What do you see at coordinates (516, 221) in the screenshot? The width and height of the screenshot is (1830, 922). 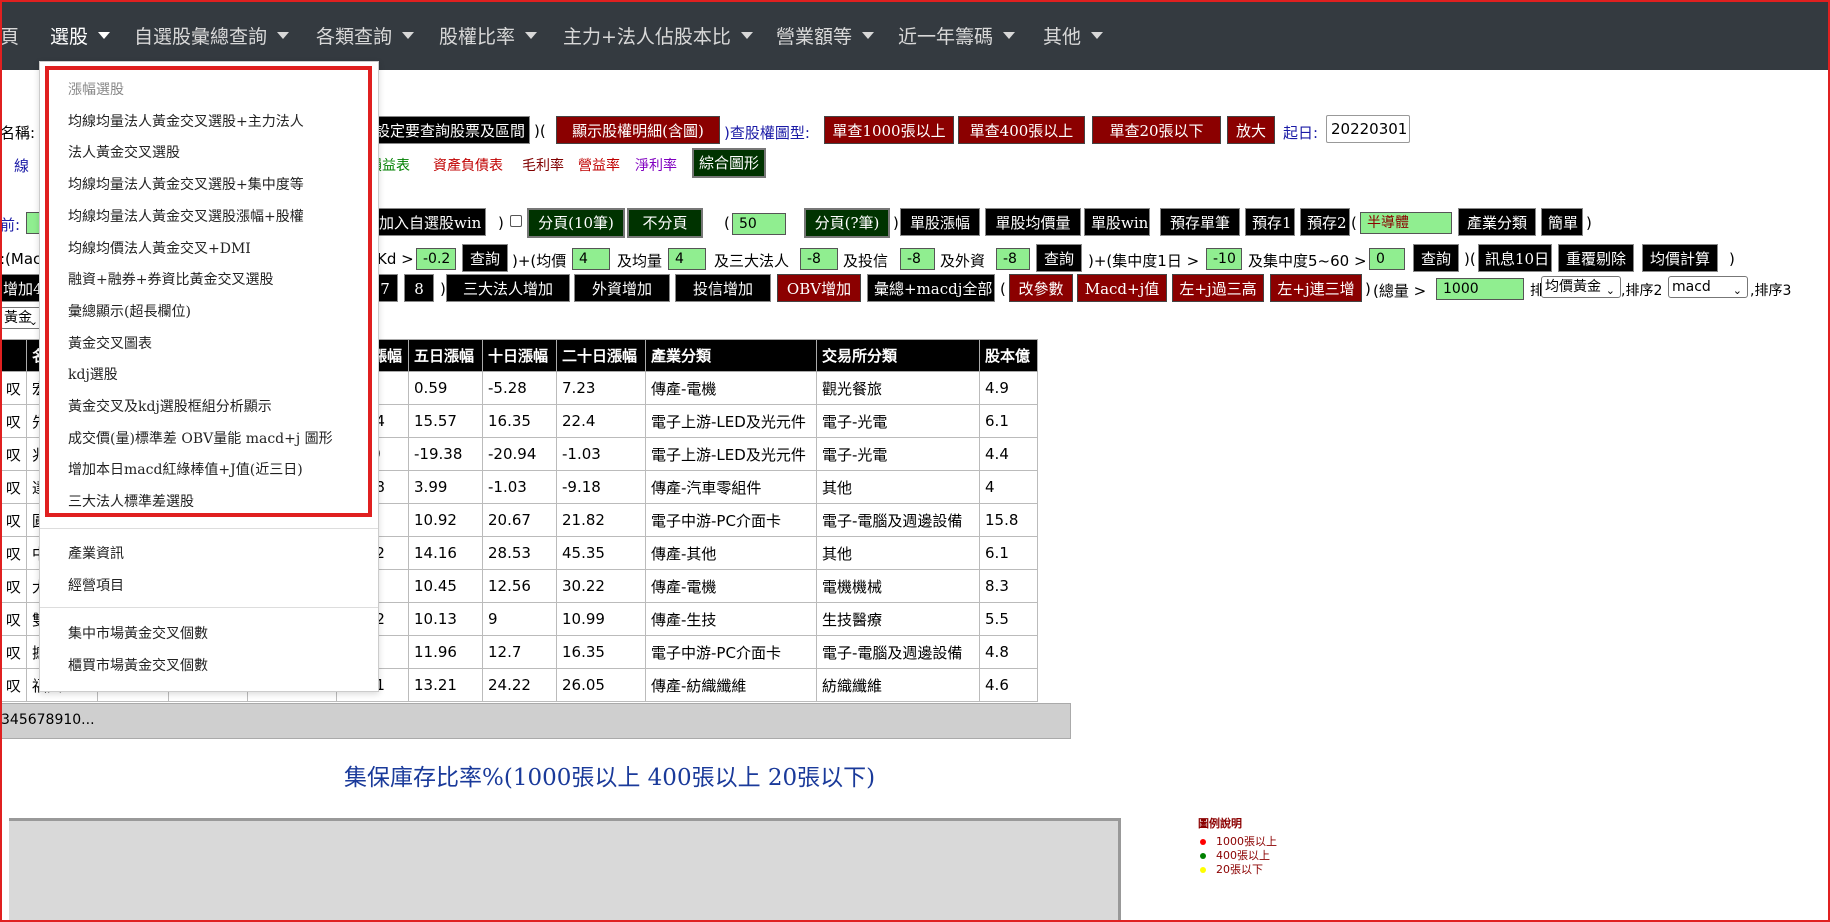 I see `checkbox` at bounding box center [516, 221].